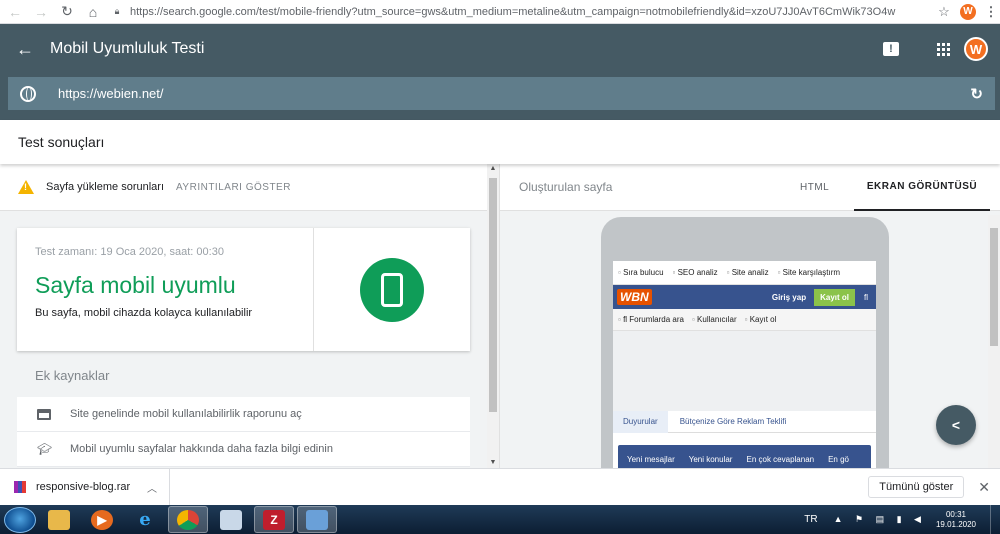  I want to click on taskbar-ie: e, so click(145, 519).